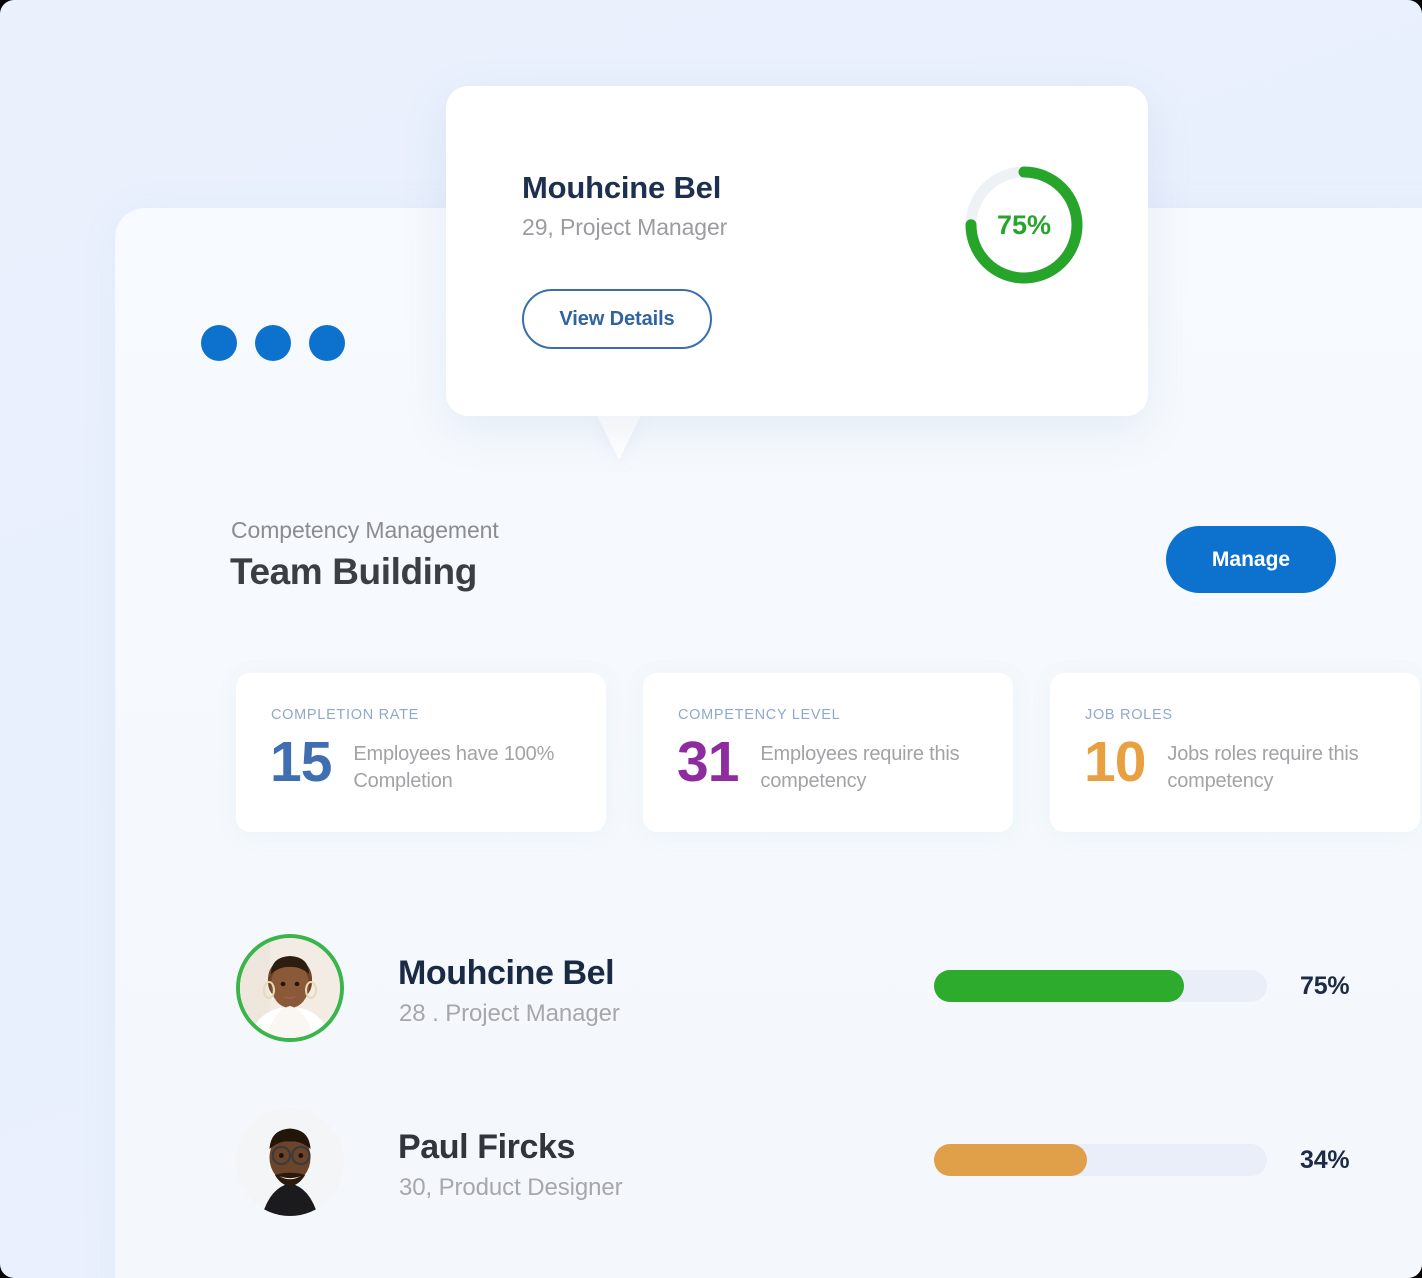 The image size is (1422, 1278). I want to click on page-title: Team Building, so click(353, 571).